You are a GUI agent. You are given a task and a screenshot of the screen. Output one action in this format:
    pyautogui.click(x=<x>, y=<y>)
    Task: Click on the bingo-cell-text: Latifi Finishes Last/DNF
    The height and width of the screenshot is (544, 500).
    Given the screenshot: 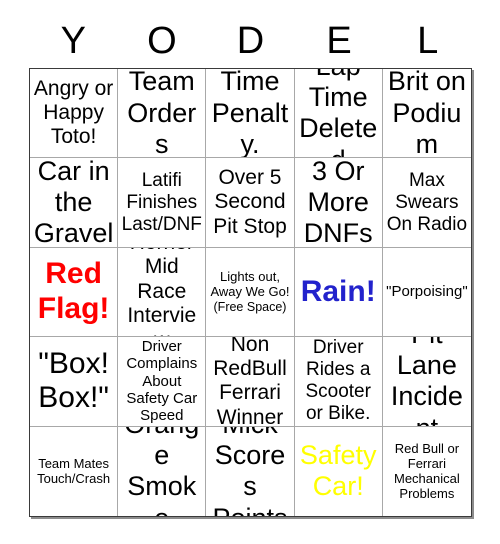 What is the action you would take?
    pyautogui.click(x=161, y=202)
    